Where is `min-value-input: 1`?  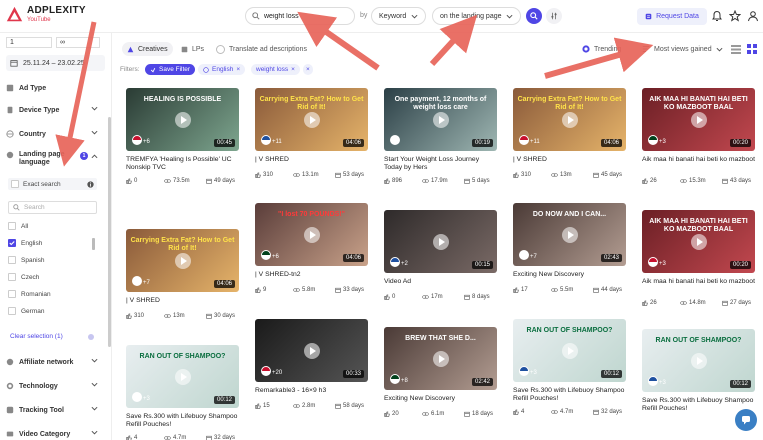
min-value-input: 1 is located at coordinates (29, 42).